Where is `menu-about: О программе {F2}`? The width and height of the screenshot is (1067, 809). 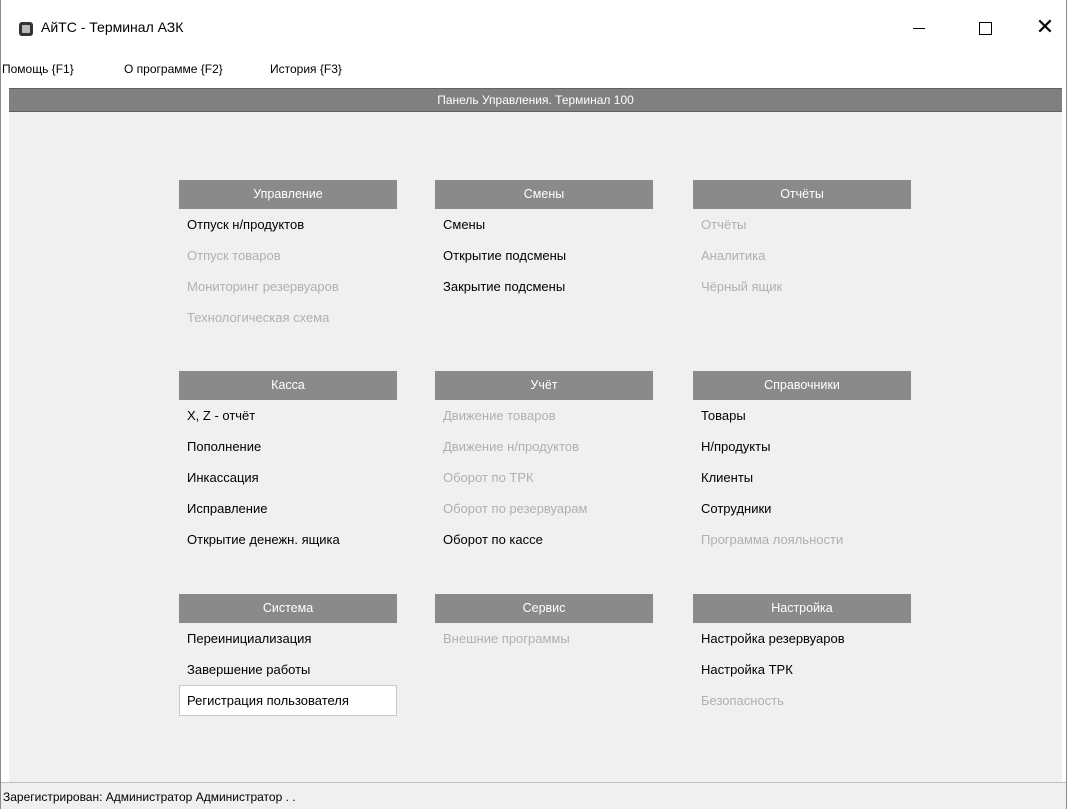
menu-about: О программе {F2} is located at coordinates (173, 69).